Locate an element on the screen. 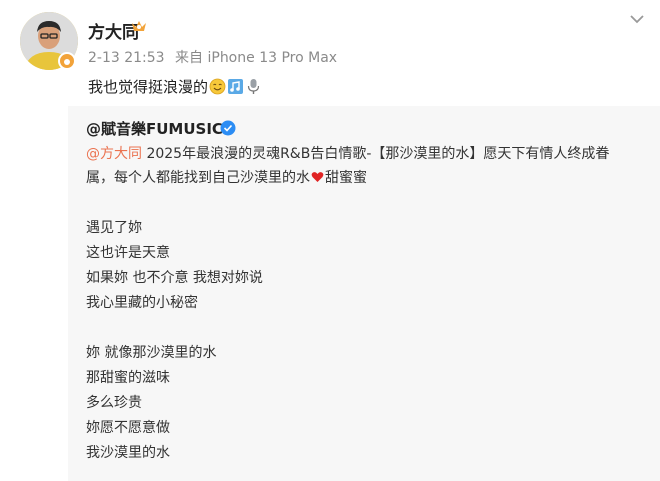 This screenshot has height=481, width=660. post-meta: 2-13 21:53 来自 iPhone 13 Pro Max is located at coordinates (215, 57).